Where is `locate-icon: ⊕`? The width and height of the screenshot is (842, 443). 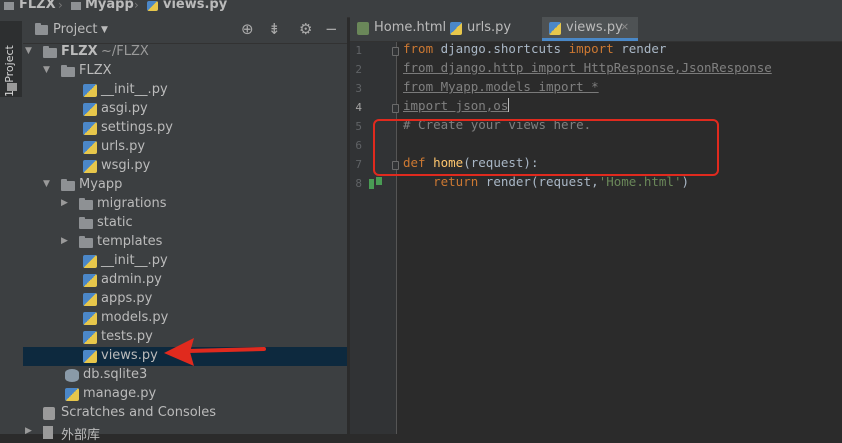 locate-icon: ⊕ is located at coordinates (247, 29).